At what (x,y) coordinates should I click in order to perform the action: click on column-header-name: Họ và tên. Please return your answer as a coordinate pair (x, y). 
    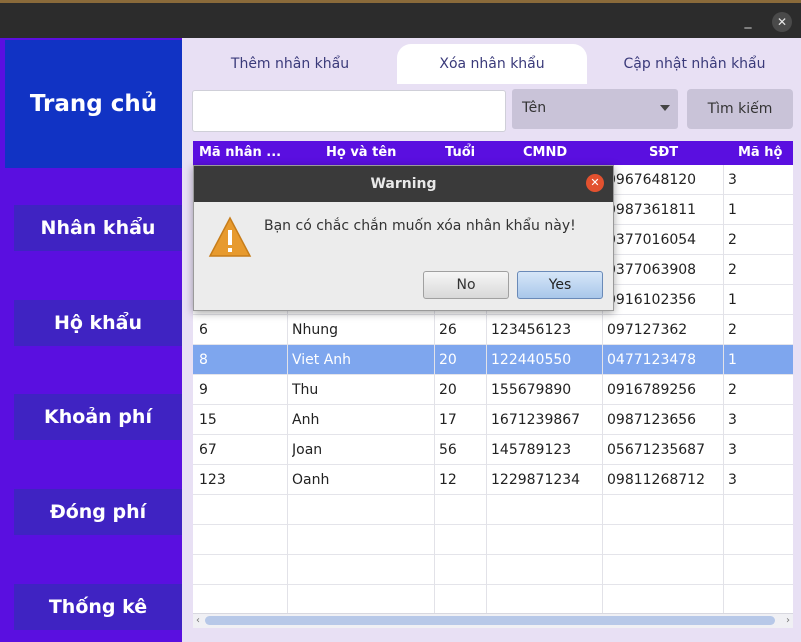
    Looking at the image, I should click on (381, 153).